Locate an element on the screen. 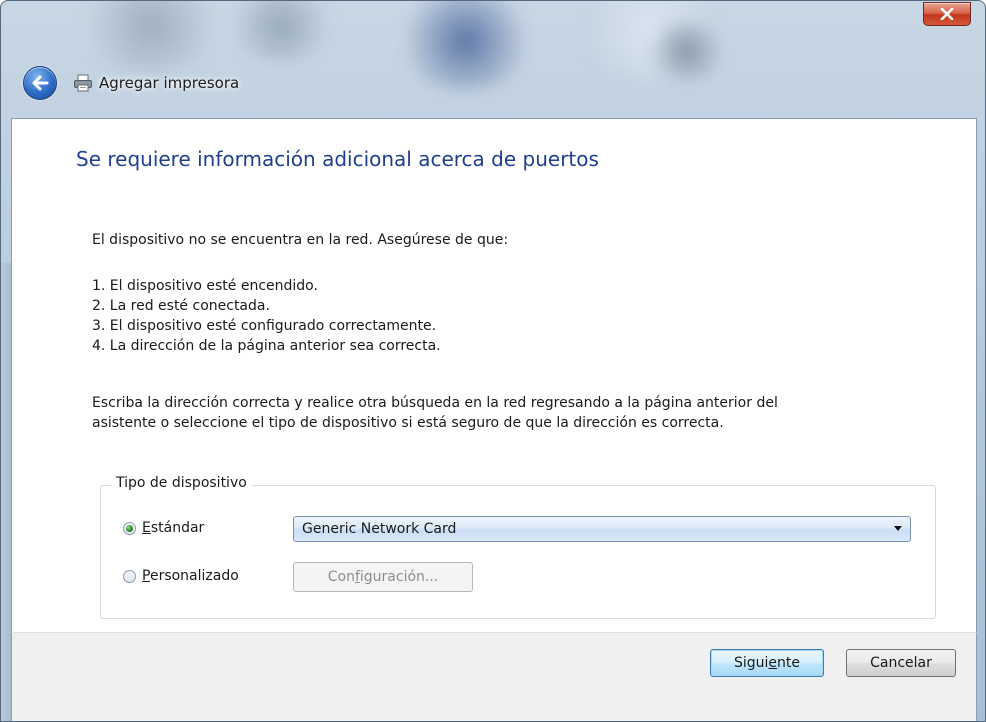  back-button is located at coordinates (40, 83).